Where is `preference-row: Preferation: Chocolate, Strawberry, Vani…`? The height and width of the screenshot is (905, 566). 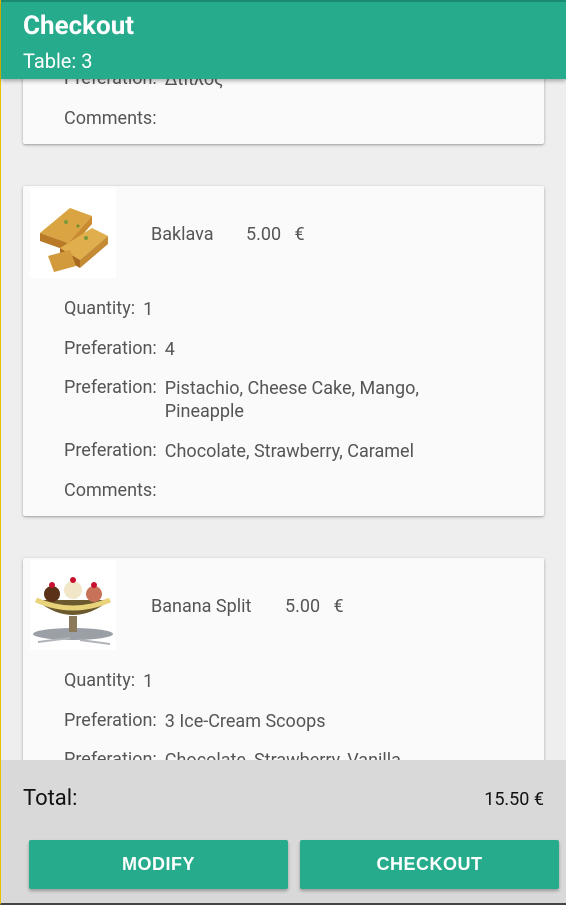 preference-row: Preferation: Chocolate, Strawberry, Vani… is located at coordinates (264, 754).